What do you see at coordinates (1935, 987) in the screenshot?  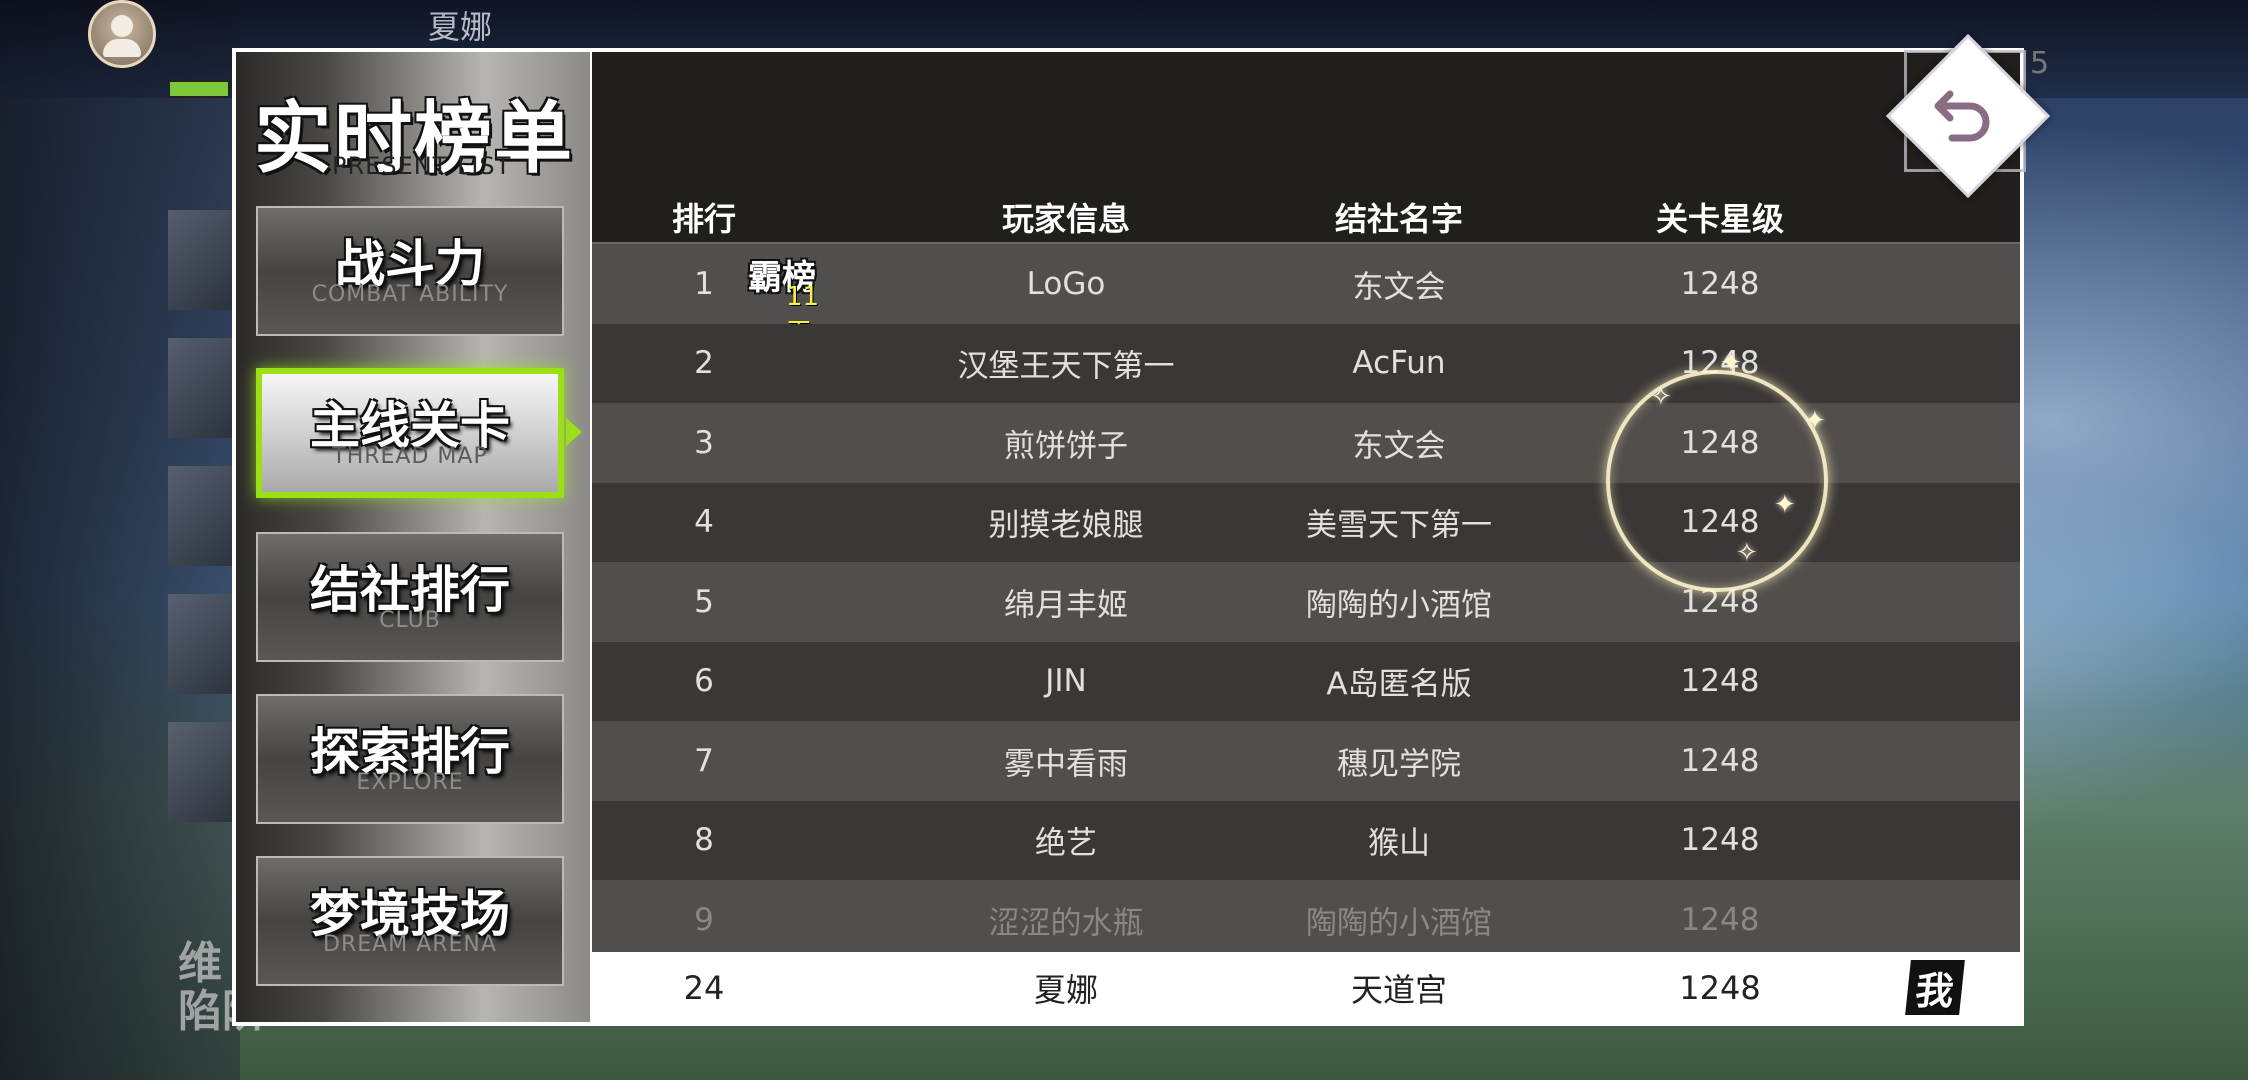 I see `me-tag: 我` at bounding box center [1935, 987].